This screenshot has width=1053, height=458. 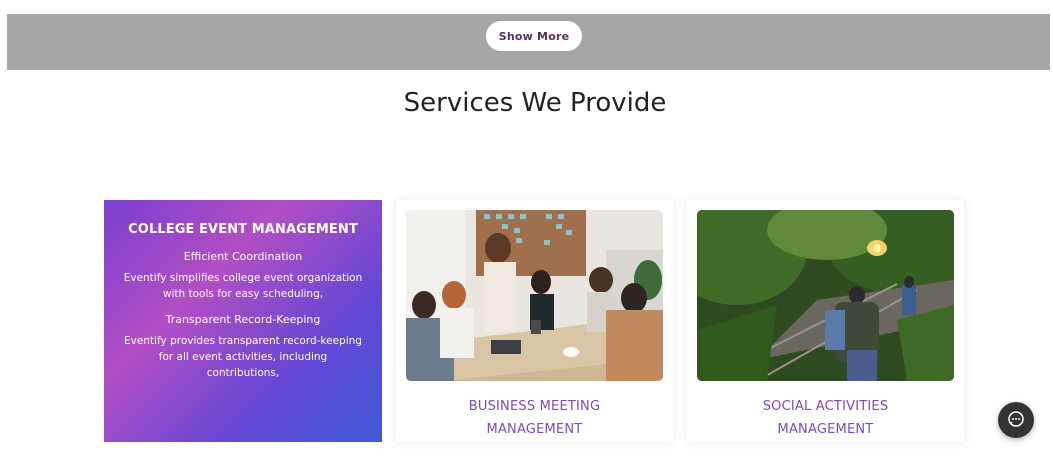 I want to click on card-heading: COLLEGE EVENT MANAGEMENT, so click(x=243, y=229).